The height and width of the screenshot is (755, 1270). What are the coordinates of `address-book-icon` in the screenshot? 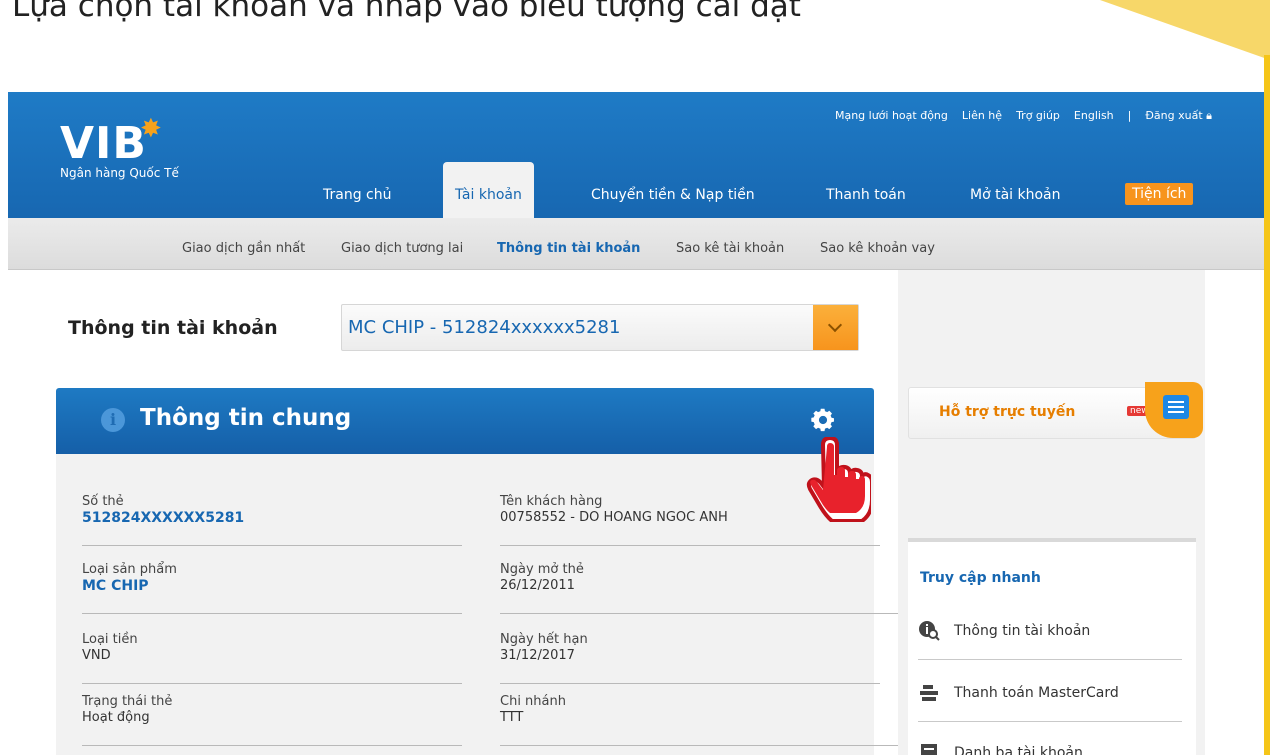 It's located at (929, 749).